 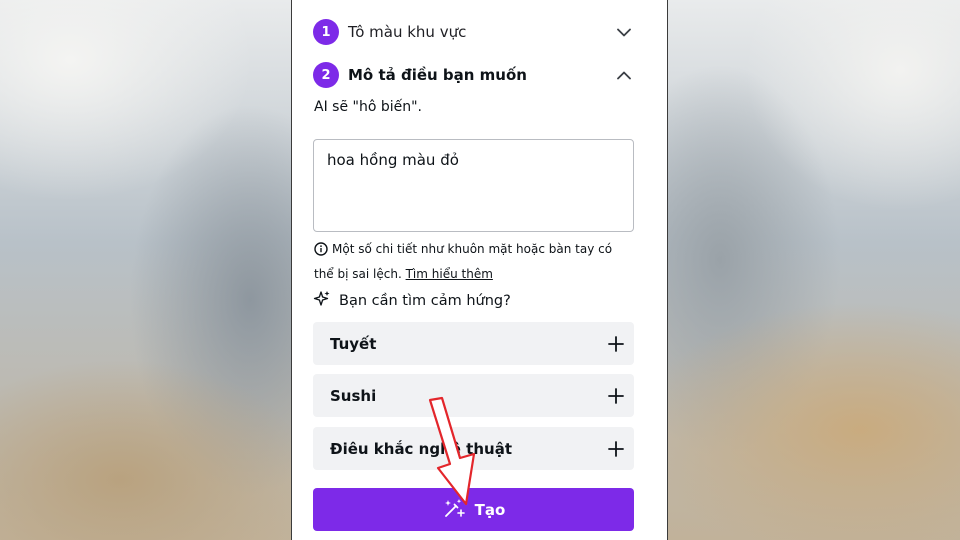 I want to click on inspiration-header: Bạn cần tìm cảm hứng?, so click(x=412, y=301).